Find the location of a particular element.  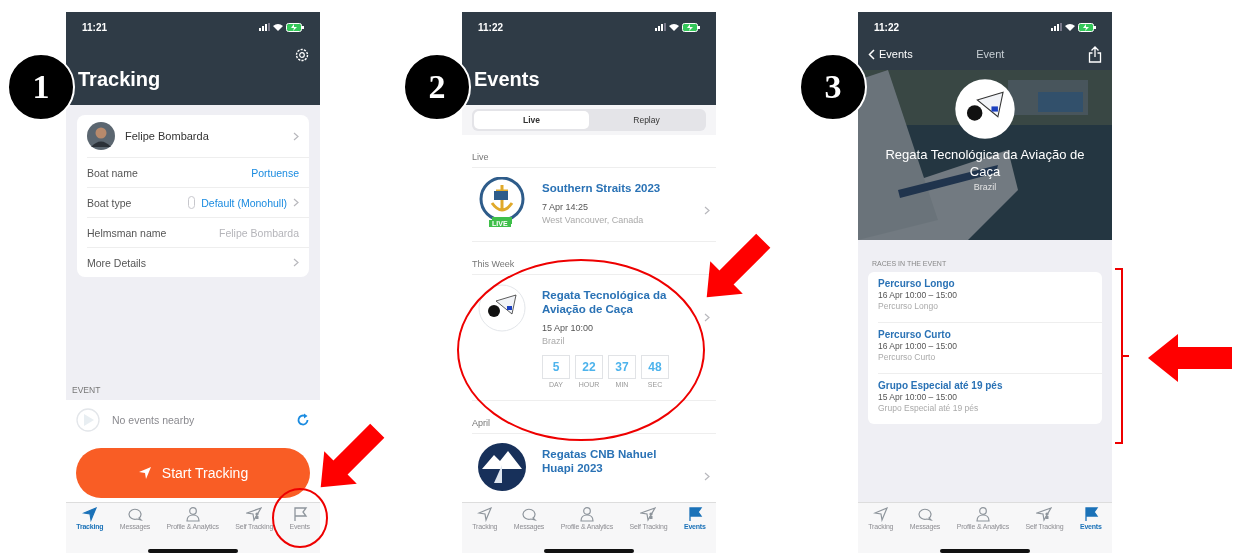

countdown-value: 5 is located at coordinates (556, 367).